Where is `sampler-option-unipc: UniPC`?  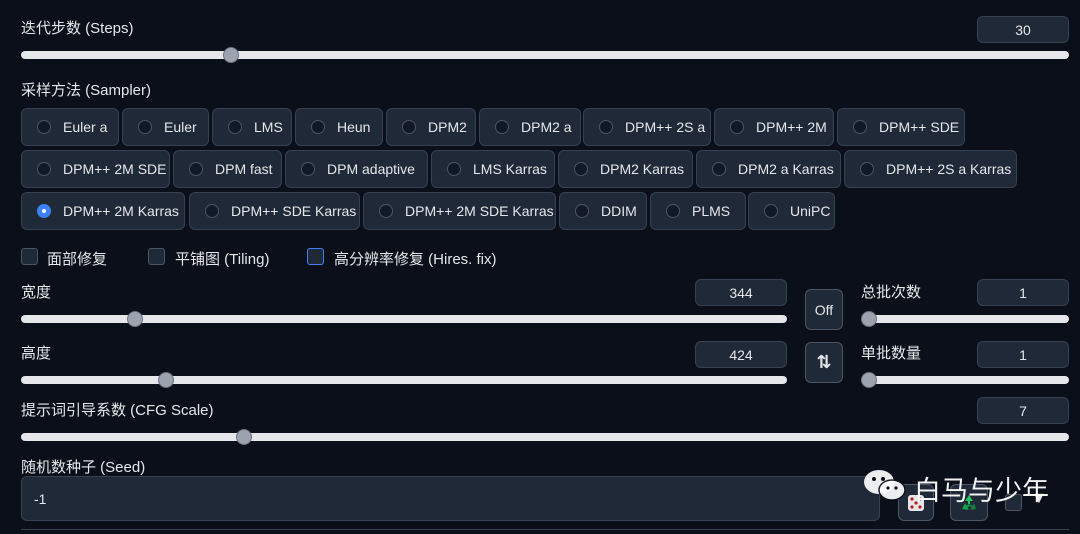 sampler-option-unipc: UniPC is located at coordinates (791, 211).